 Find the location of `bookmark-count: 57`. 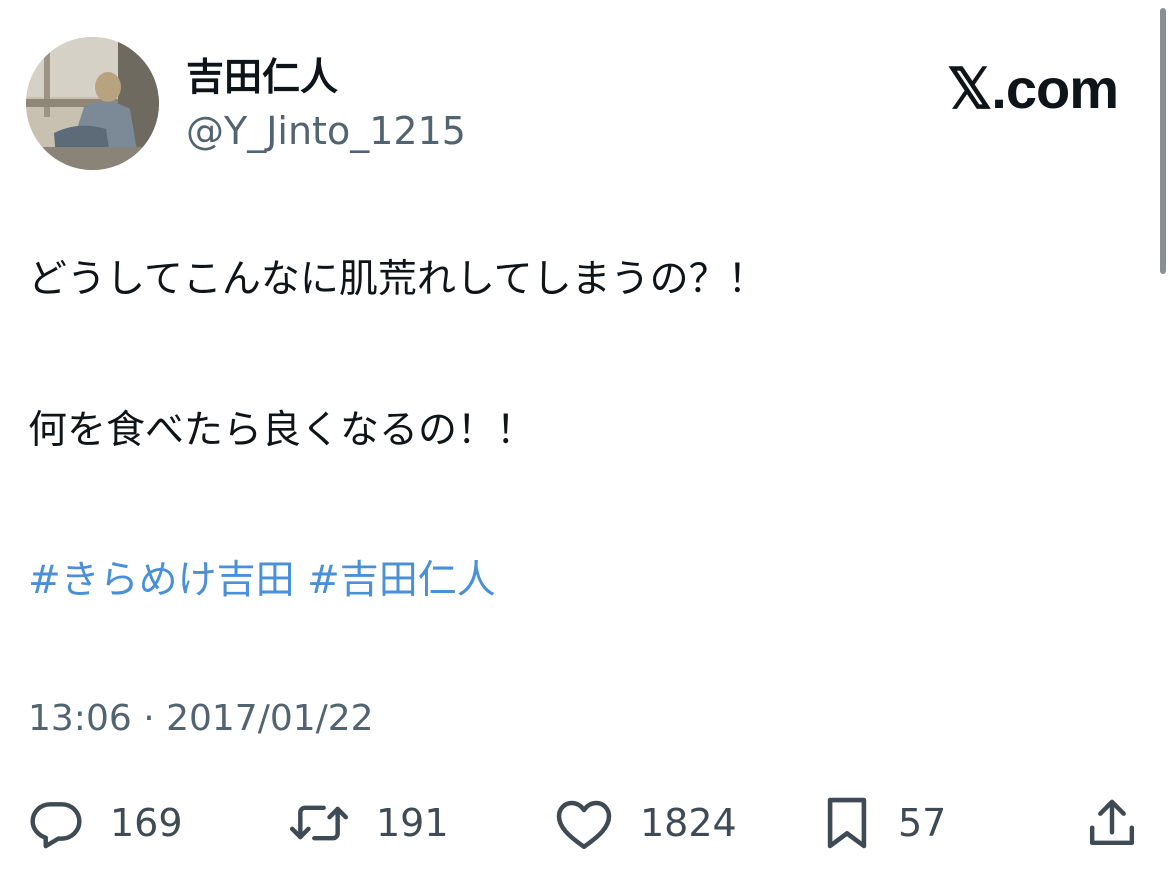

bookmark-count: 57 is located at coordinates (922, 823).